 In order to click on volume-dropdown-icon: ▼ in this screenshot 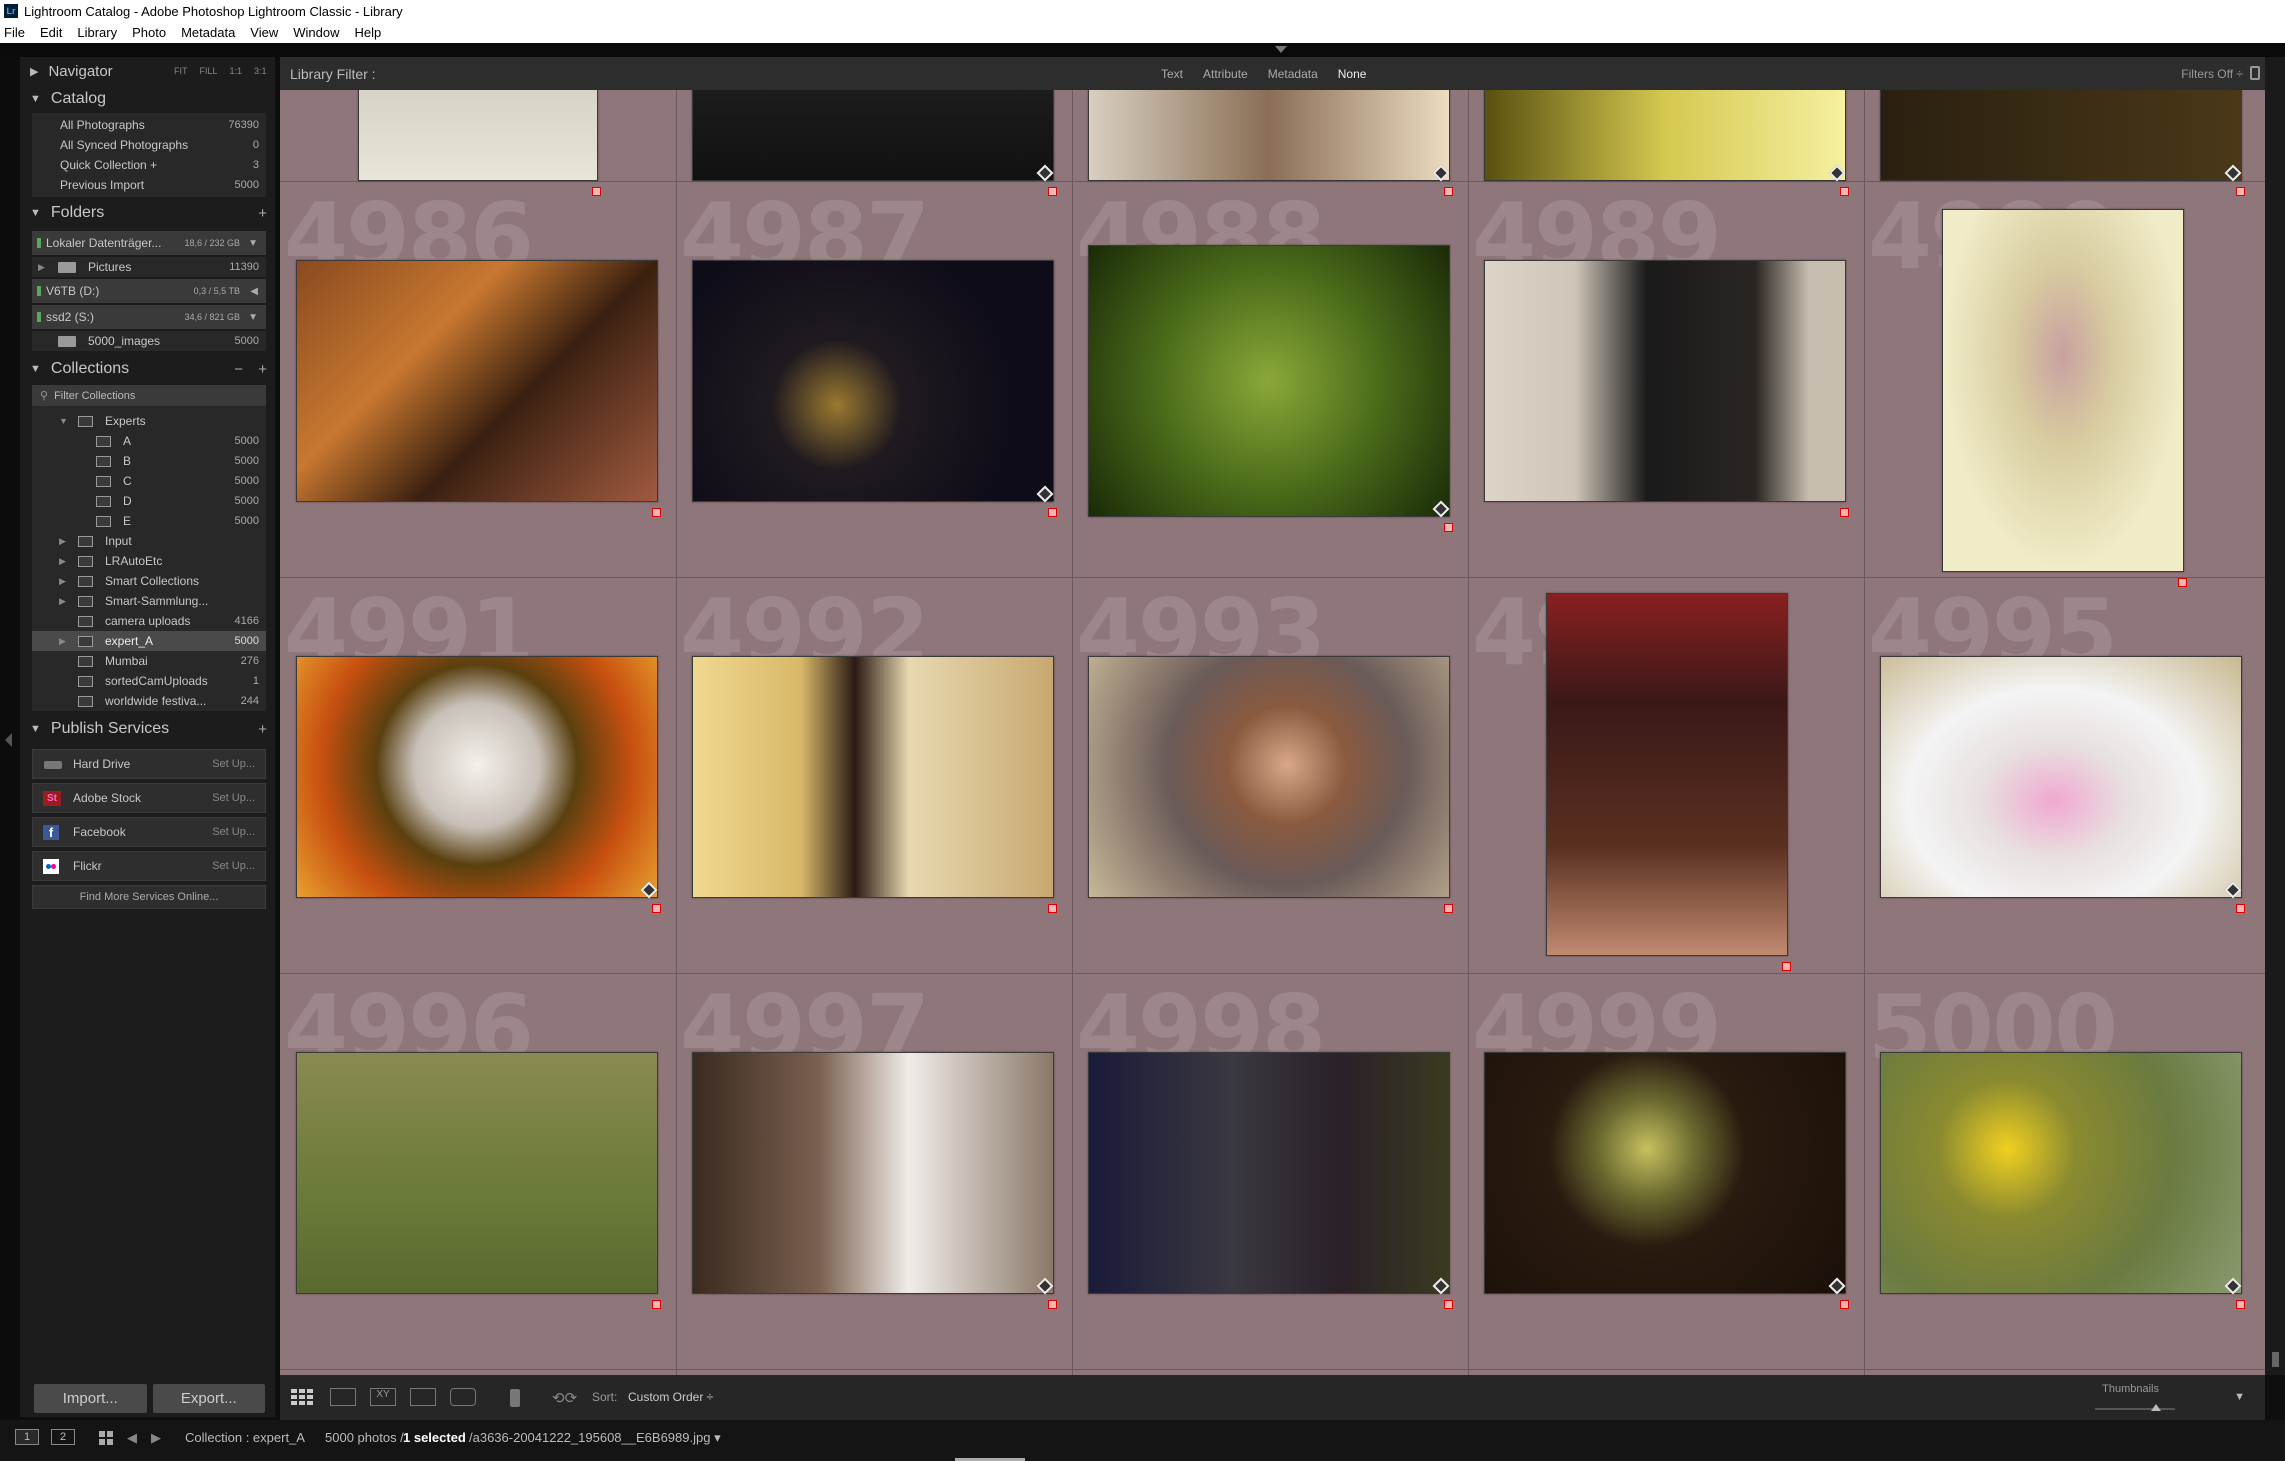, I will do `click(253, 243)`.